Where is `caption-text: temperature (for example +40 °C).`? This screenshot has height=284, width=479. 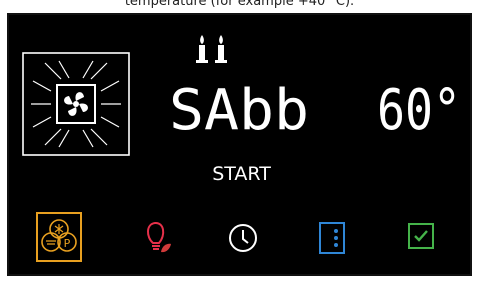 caption-text: temperature (for example +40 °C). is located at coordinates (239, 4).